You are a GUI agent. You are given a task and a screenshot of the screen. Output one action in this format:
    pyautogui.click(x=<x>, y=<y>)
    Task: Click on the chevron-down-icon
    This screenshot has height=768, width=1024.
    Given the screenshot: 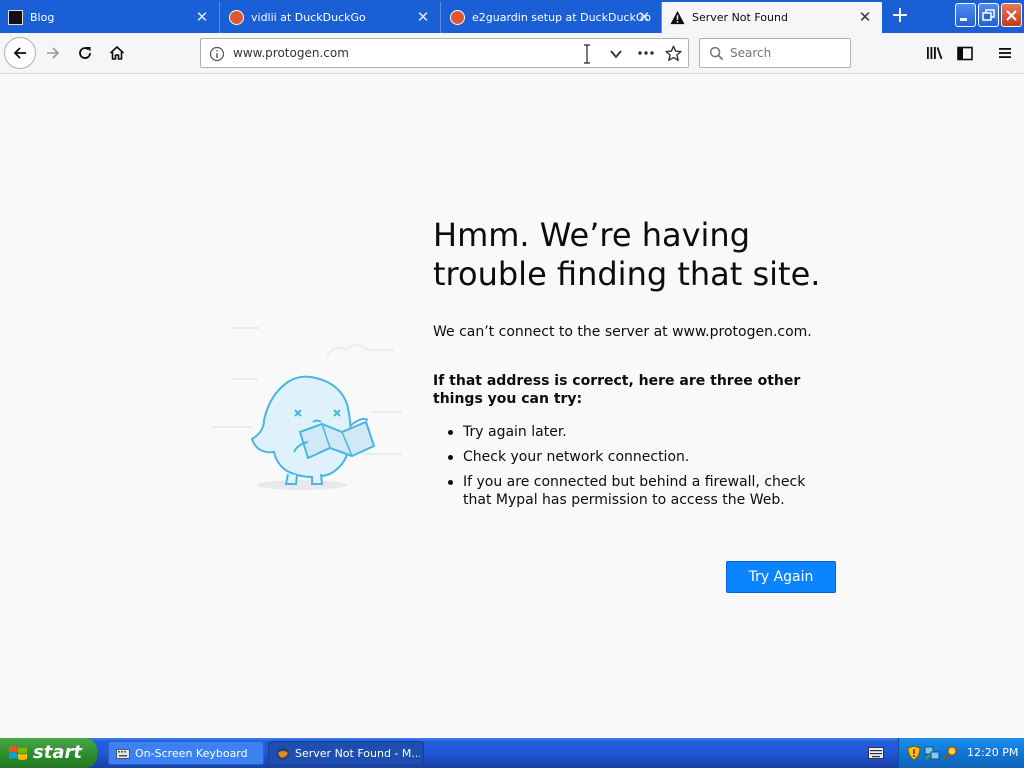 What is the action you would take?
    pyautogui.click(x=616, y=54)
    